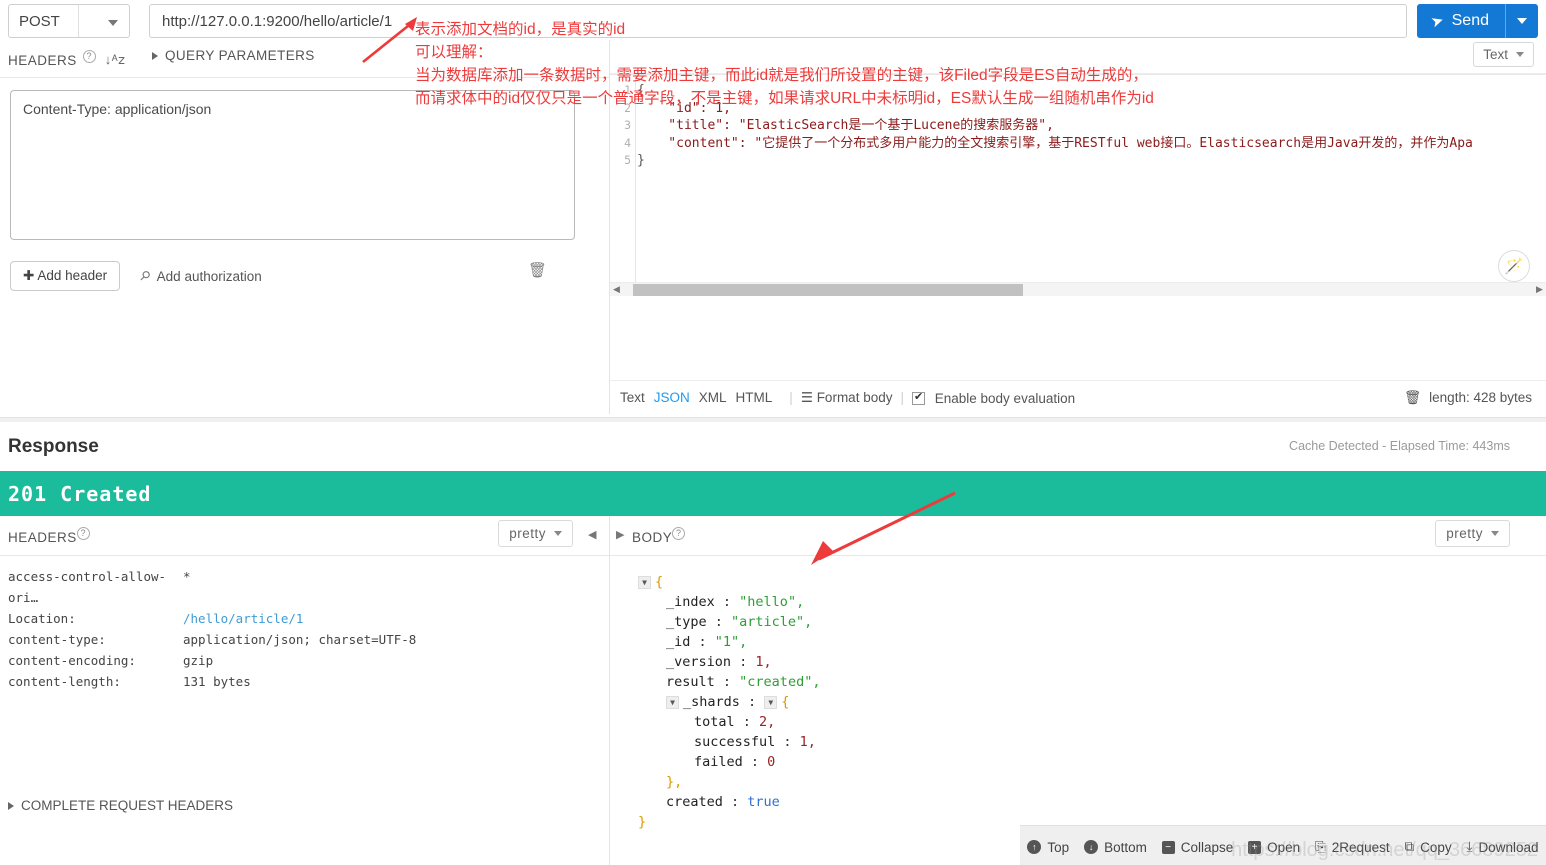 Image resolution: width=1546 pixels, height=865 pixels. What do you see at coordinates (1508, 847) in the screenshot?
I see `toolbar-button-label: Download` at bounding box center [1508, 847].